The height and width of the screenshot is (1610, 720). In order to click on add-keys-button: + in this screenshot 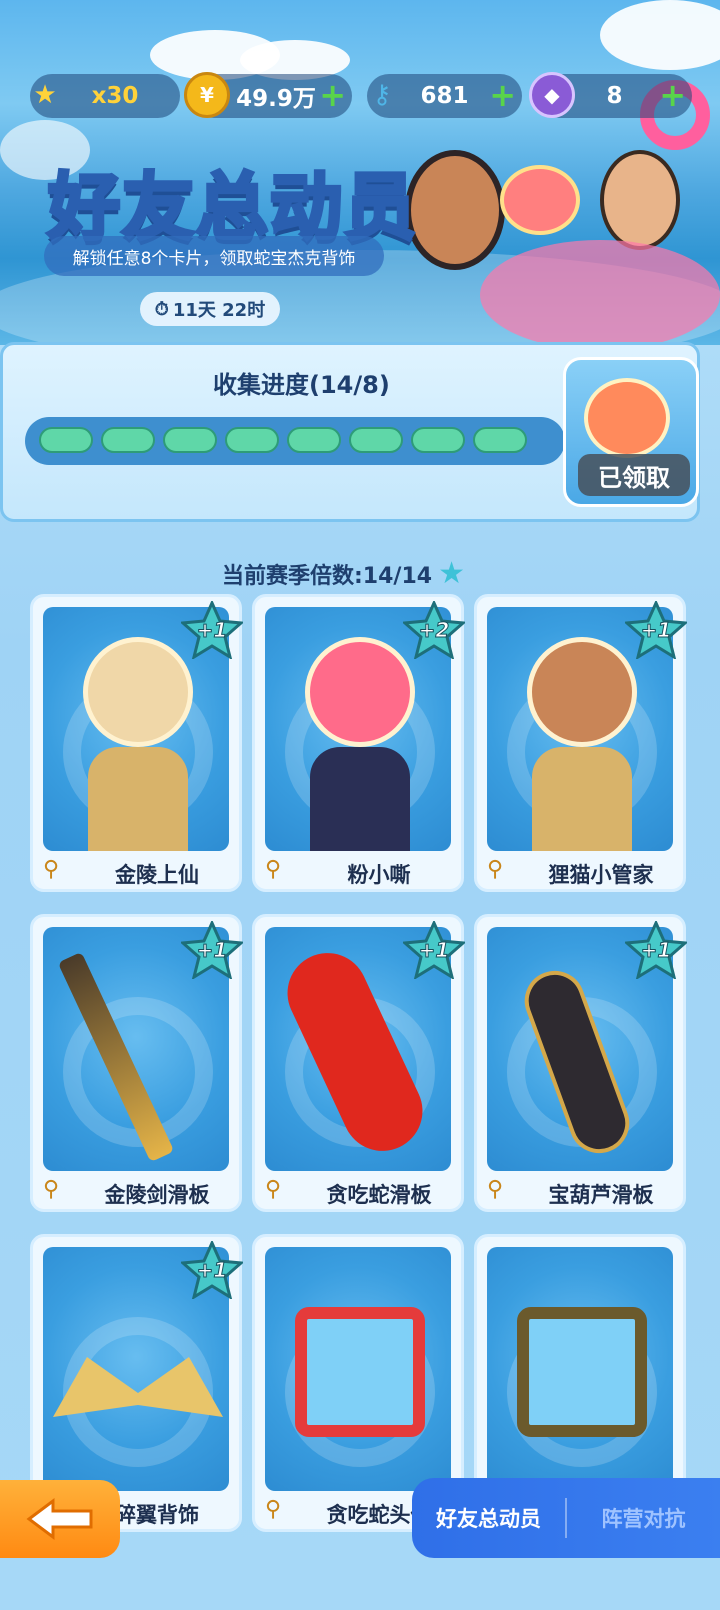, I will do `click(502, 95)`.